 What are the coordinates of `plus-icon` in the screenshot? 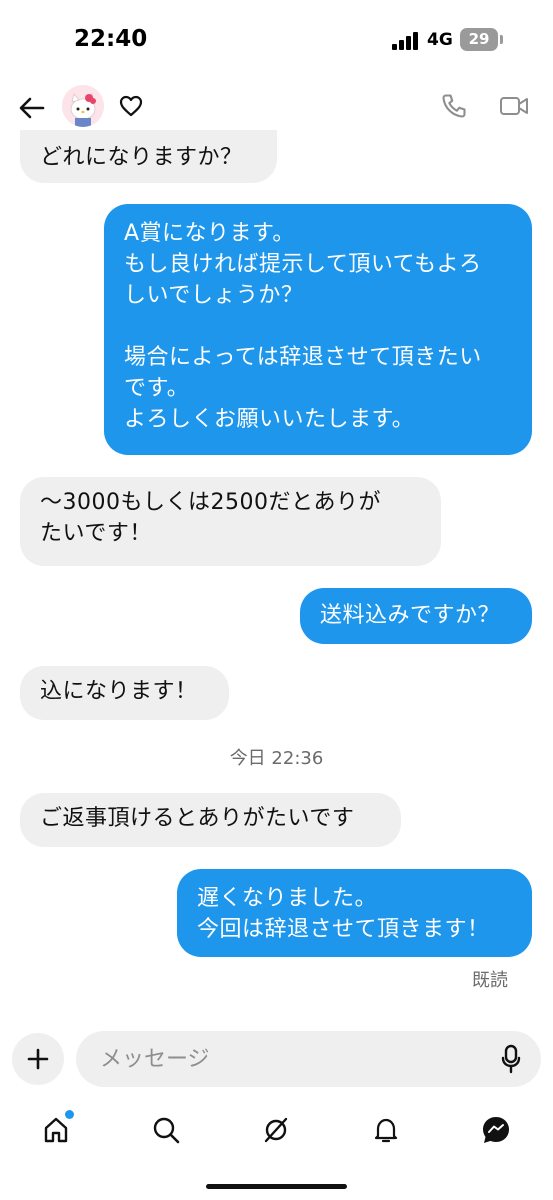 It's located at (38, 1059).